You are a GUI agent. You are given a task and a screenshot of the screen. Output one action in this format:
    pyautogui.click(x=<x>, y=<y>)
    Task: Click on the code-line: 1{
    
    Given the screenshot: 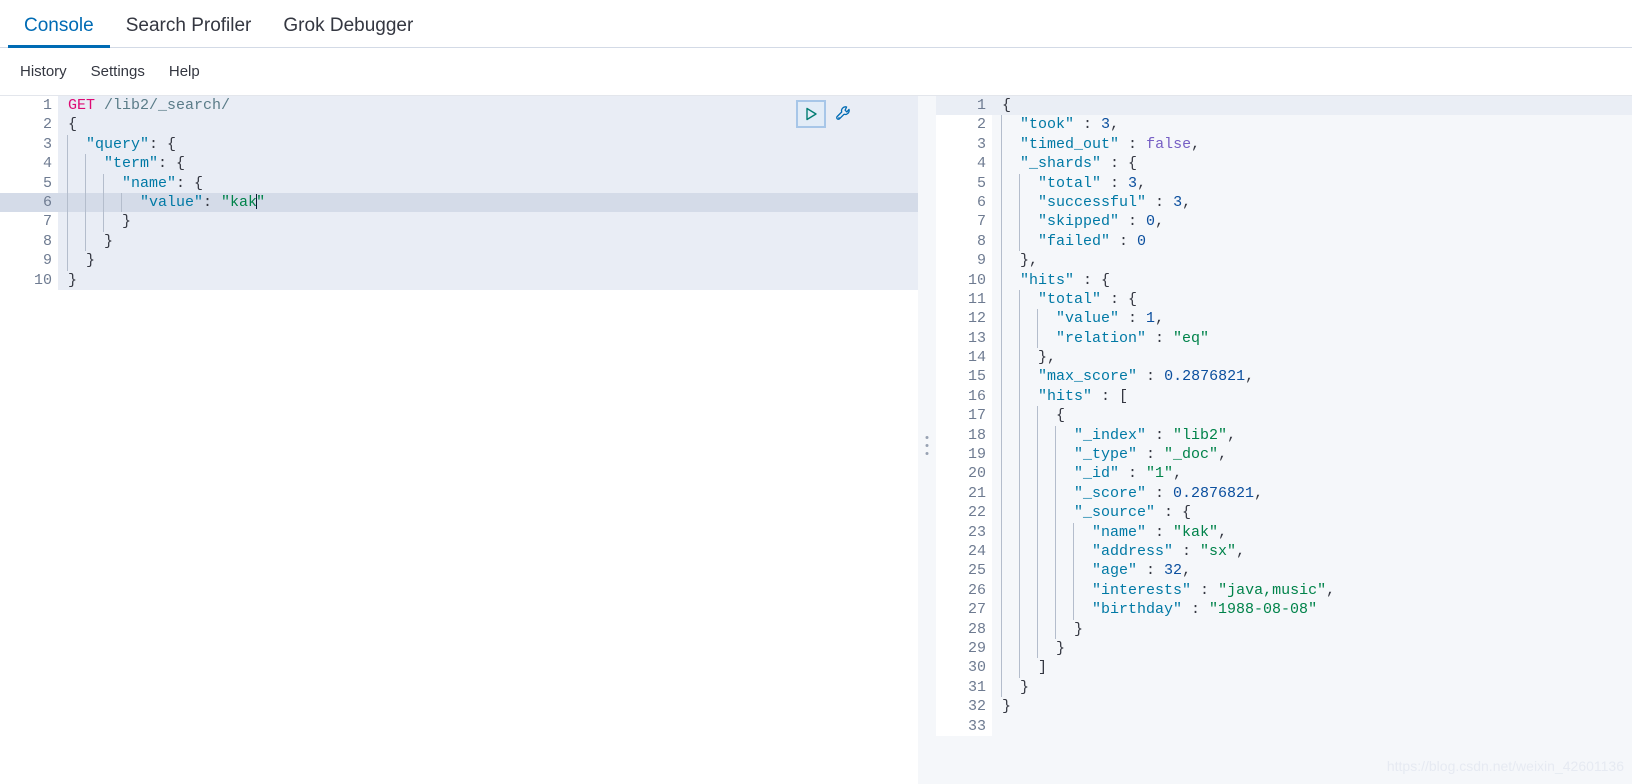 What is the action you would take?
    pyautogui.click(x=1284, y=106)
    